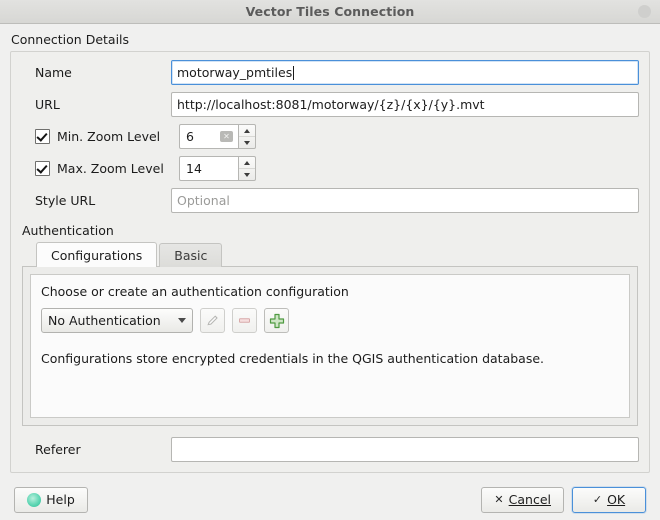 This screenshot has height=520, width=660. What do you see at coordinates (97, 254) in the screenshot?
I see `tab-configurations: Configurations` at bounding box center [97, 254].